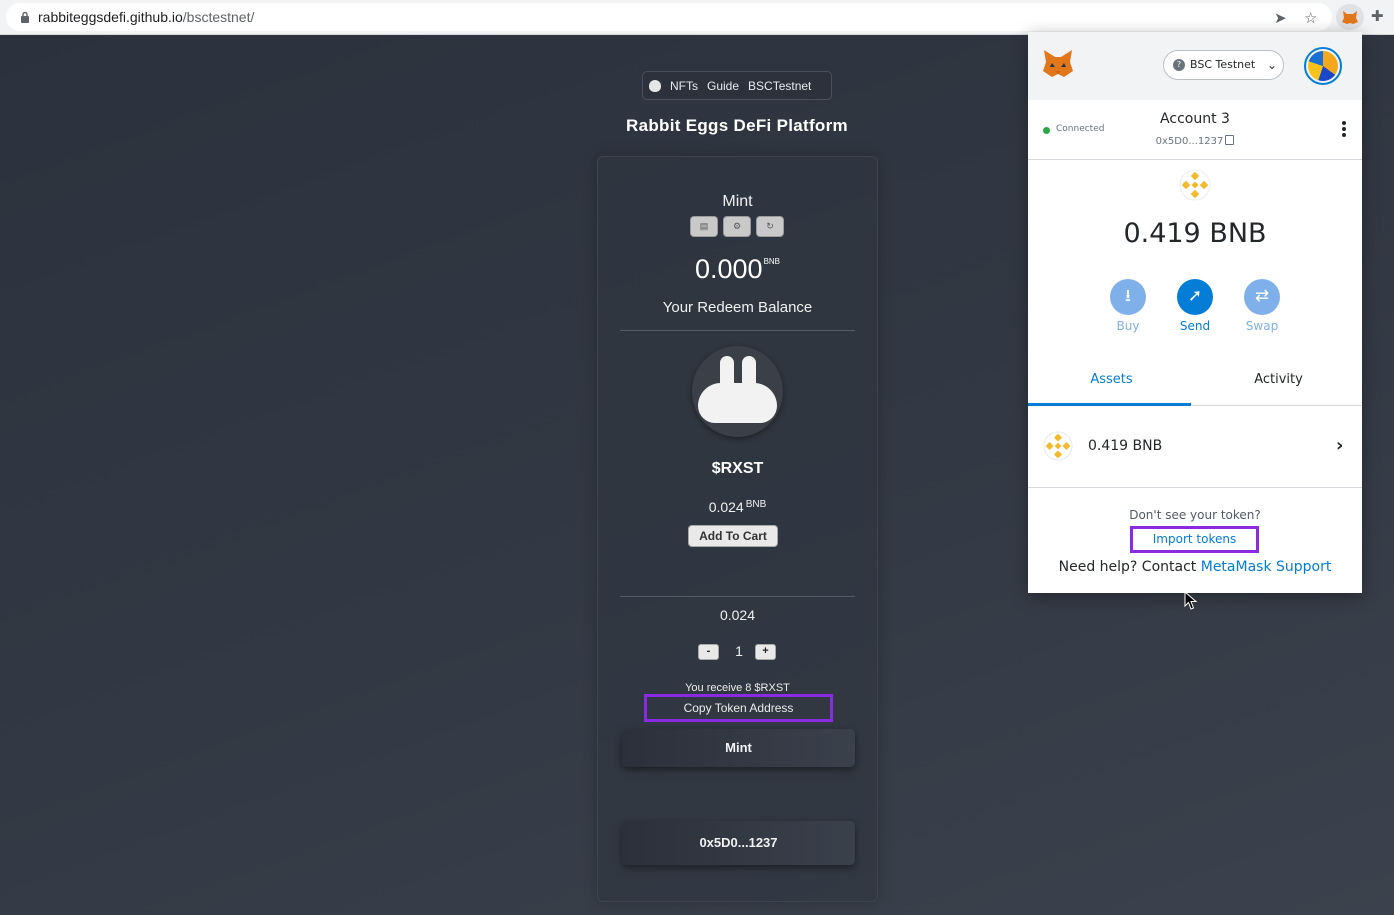 The image size is (1394, 915). Describe the element at coordinates (737, 201) in the screenshot. I see `mint-heading: Mint` at that location.